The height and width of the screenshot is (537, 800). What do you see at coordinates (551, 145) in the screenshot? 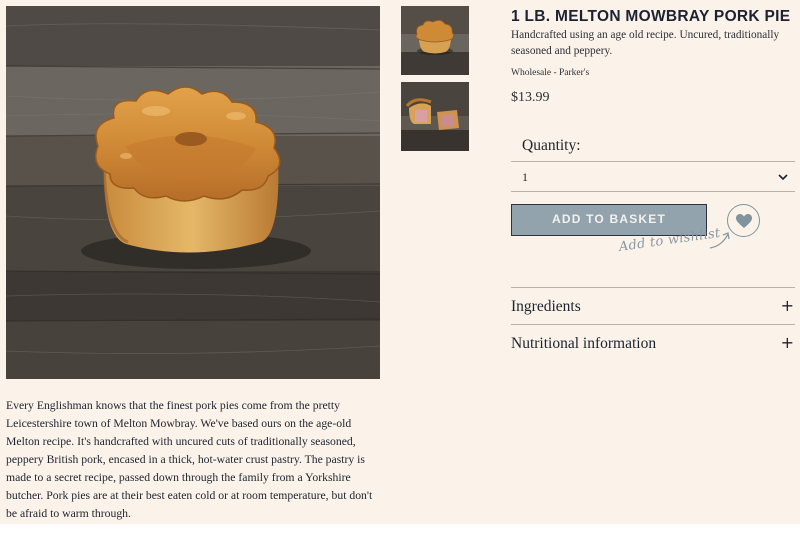
I see `quantity-label: Quantity:` at bounding box center [551, 145].